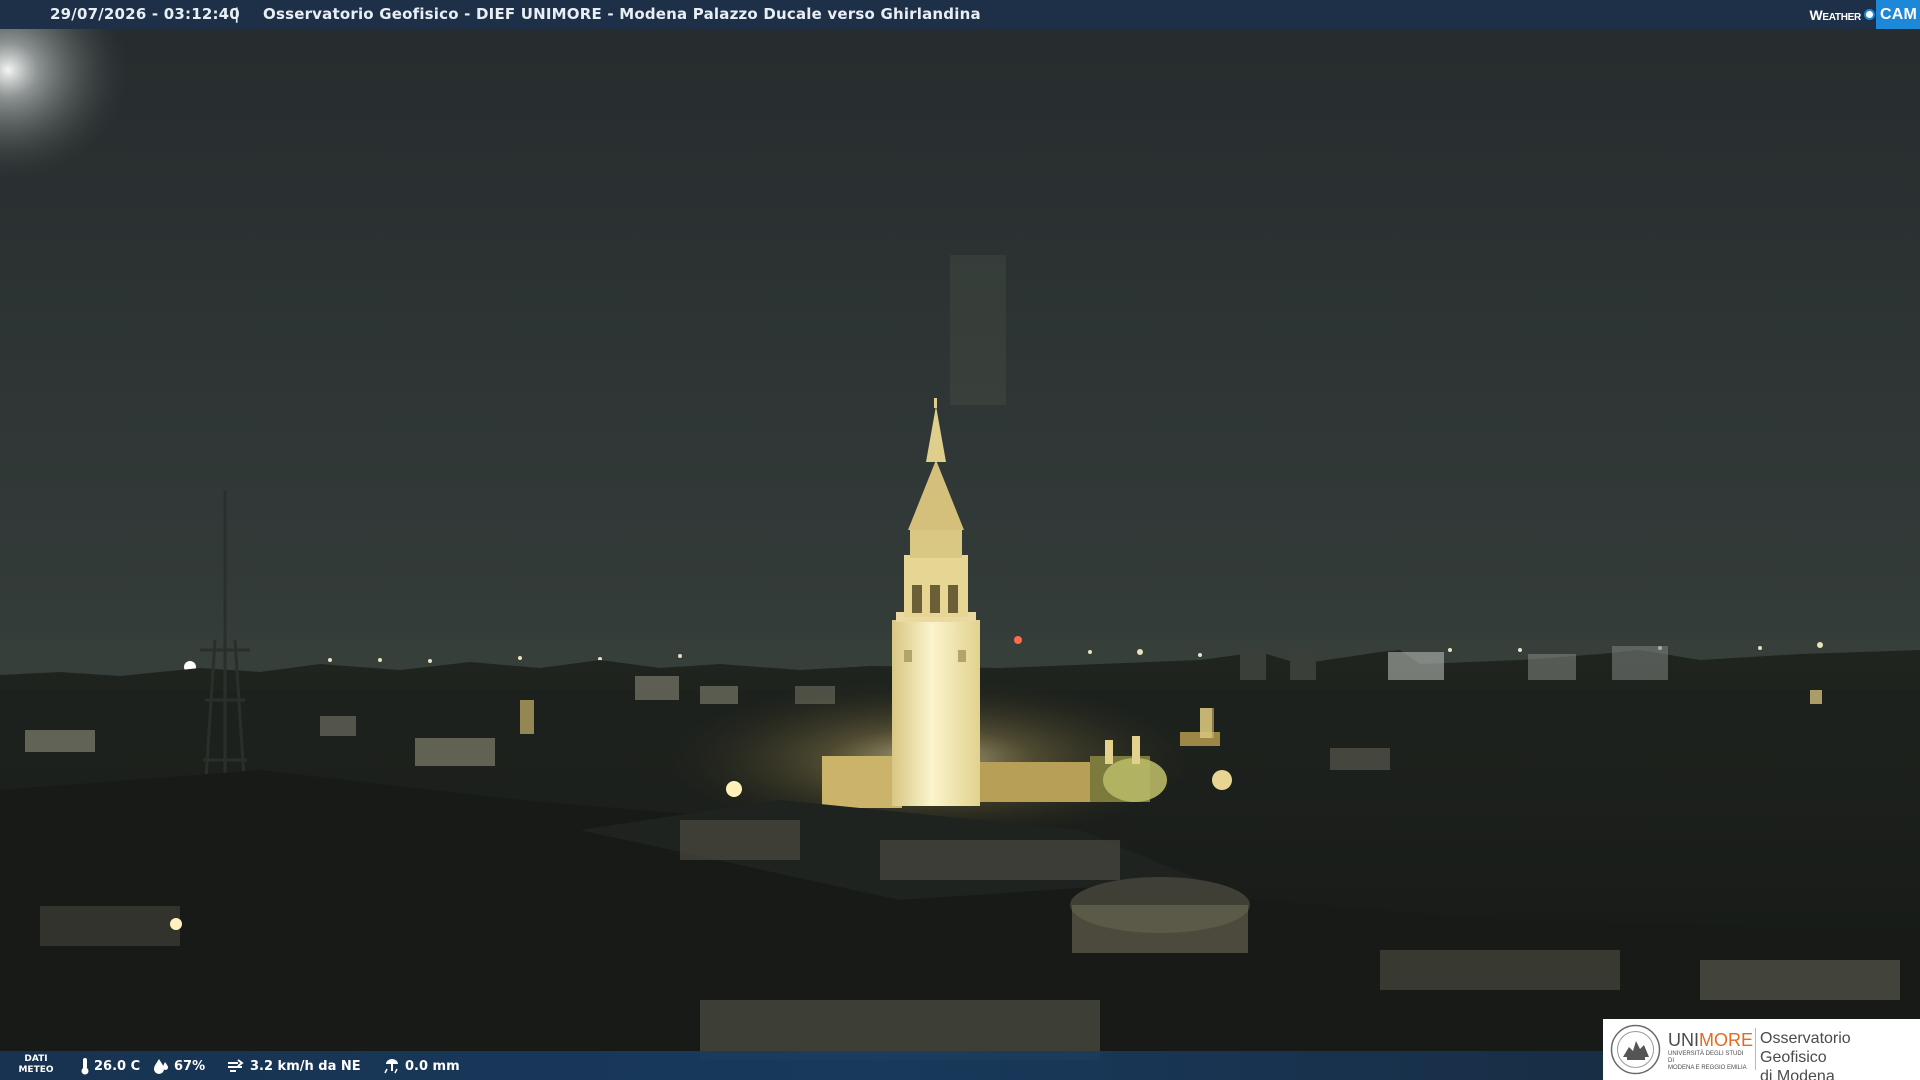 The height and width of the screenshot is (1080, 1920). Describe the element at coordinates (85, 1066) in the screenshot. I see `thermometer-icon` at that location.